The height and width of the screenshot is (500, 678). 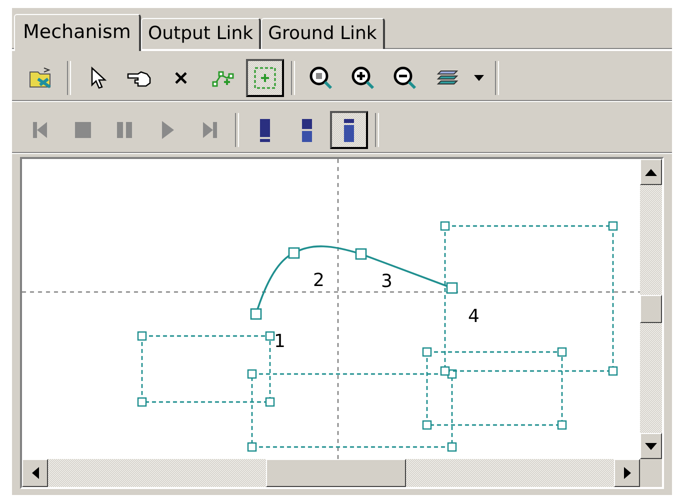 I want to click on scroll-down-button, so click(x=651, y=446).